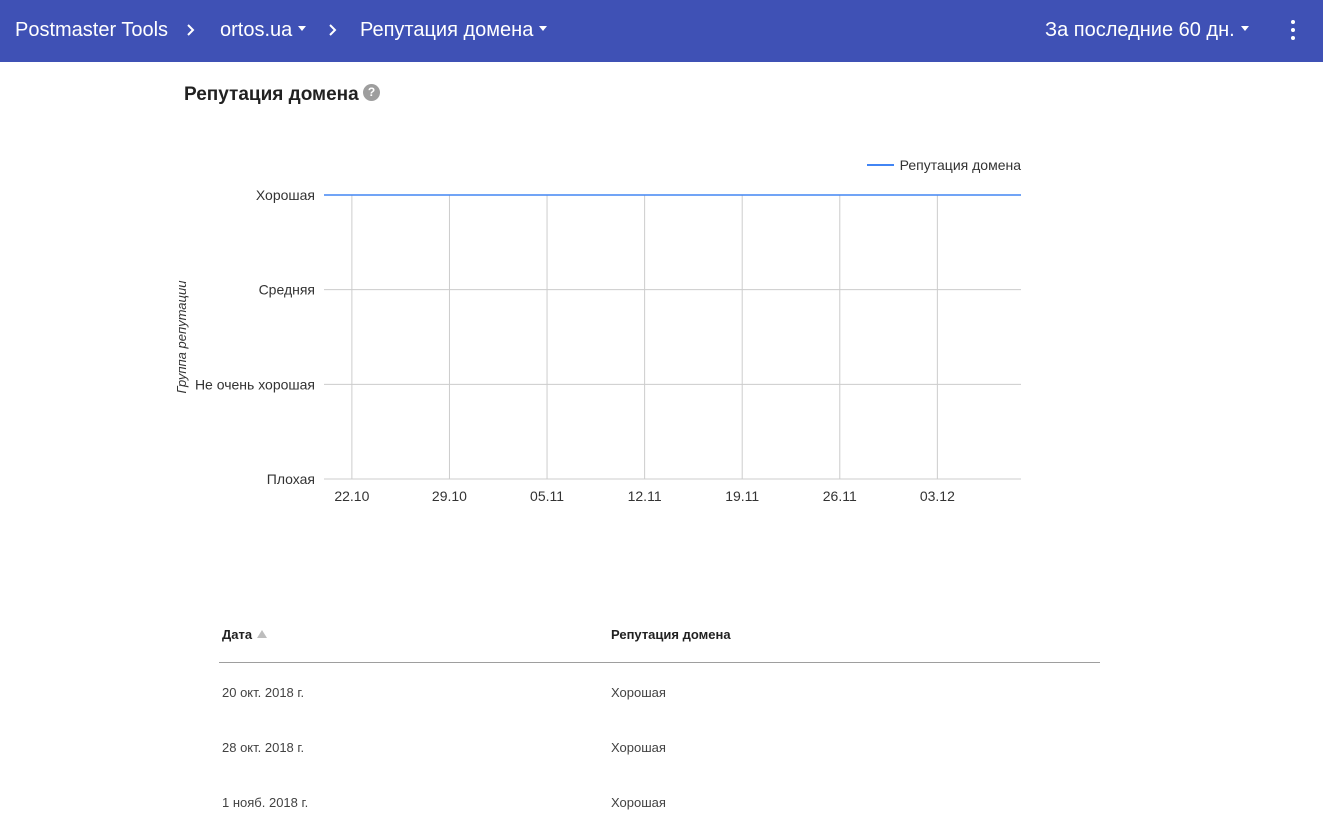 This screenshot has height=828, width=1323. What do you see at coordinates (840, 496) in the screenshot?
I see `x-tick-label: 26.11` at bounding box center [840, 496].